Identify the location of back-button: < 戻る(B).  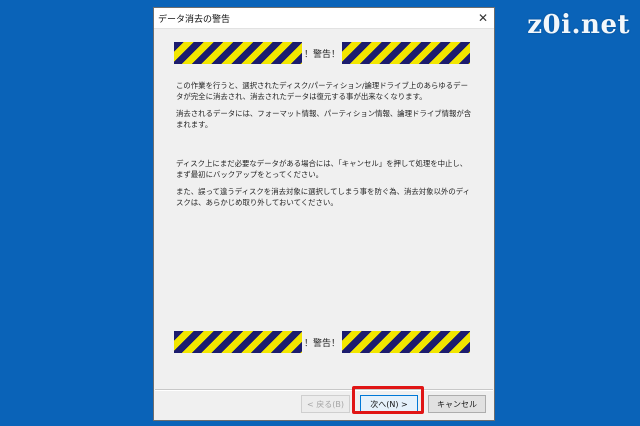
(325, 404).